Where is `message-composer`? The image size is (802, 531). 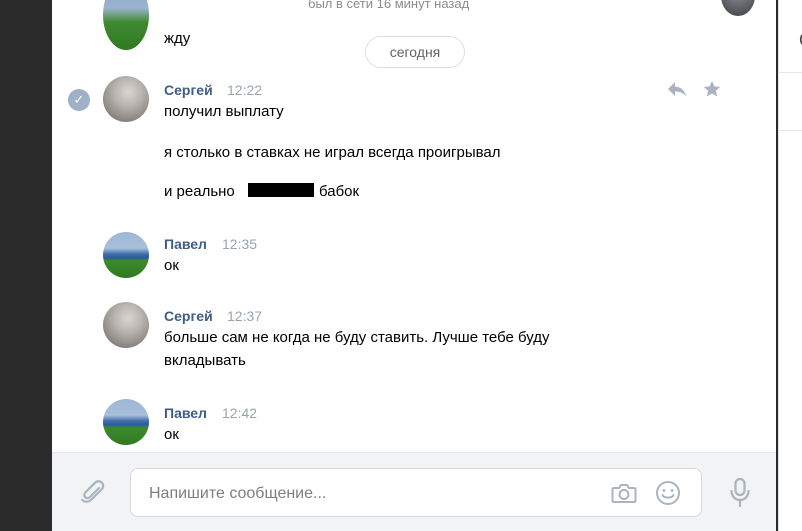 message-composer is located at coordinates (416, 493).